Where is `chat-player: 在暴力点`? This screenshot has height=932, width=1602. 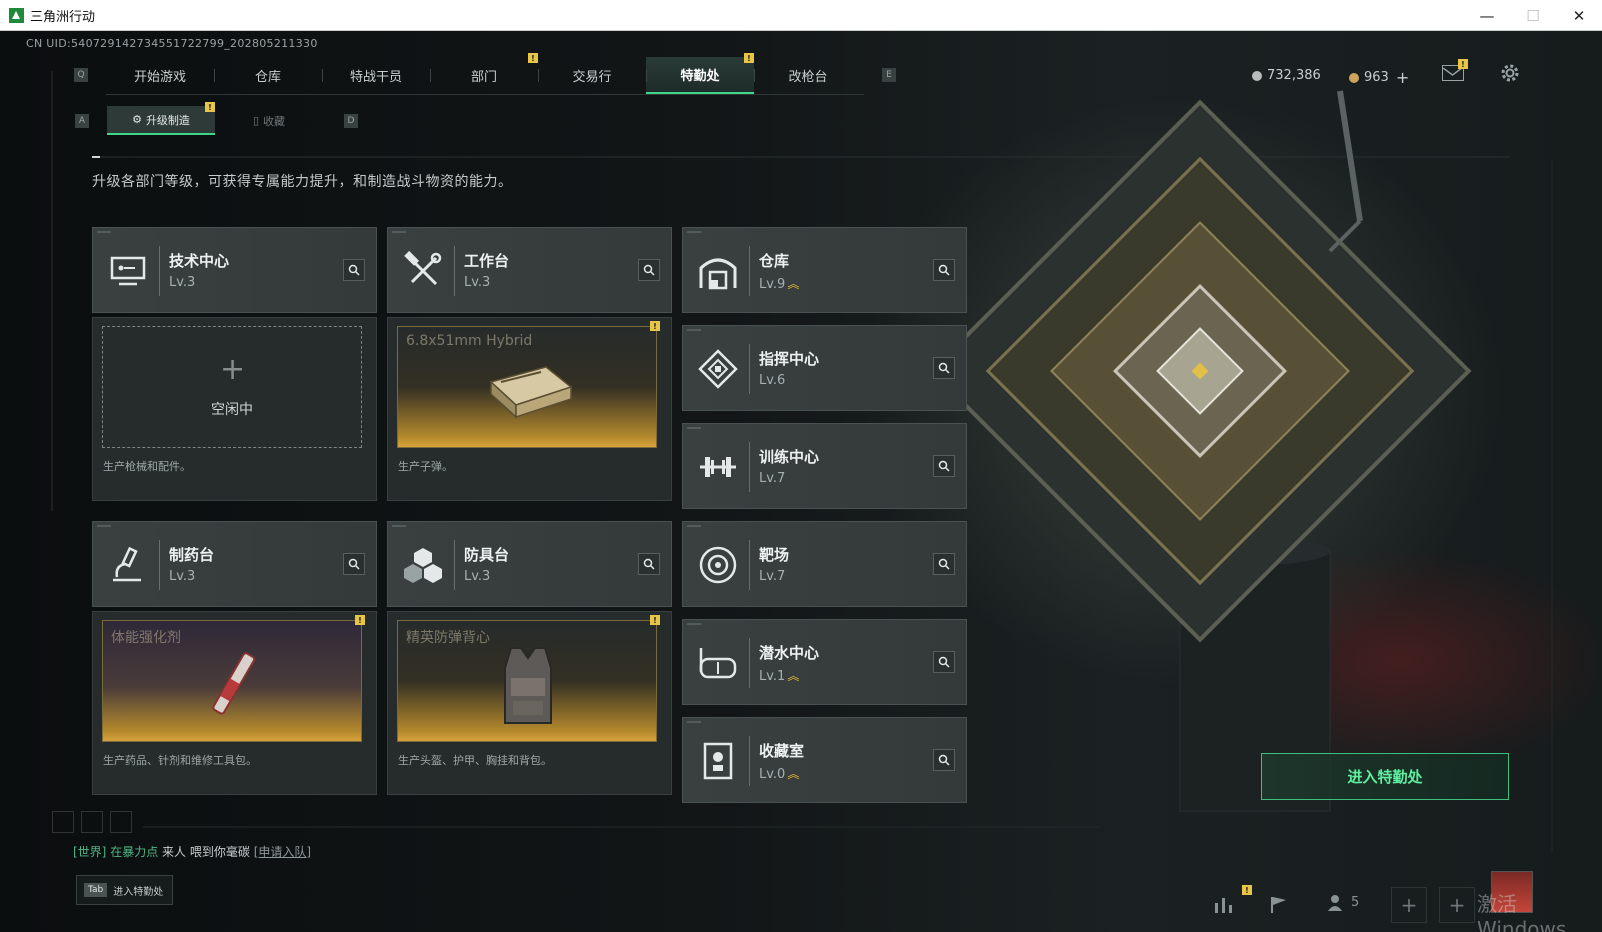
chat-player: 在暴力点 is located at coordinates (134, 852).